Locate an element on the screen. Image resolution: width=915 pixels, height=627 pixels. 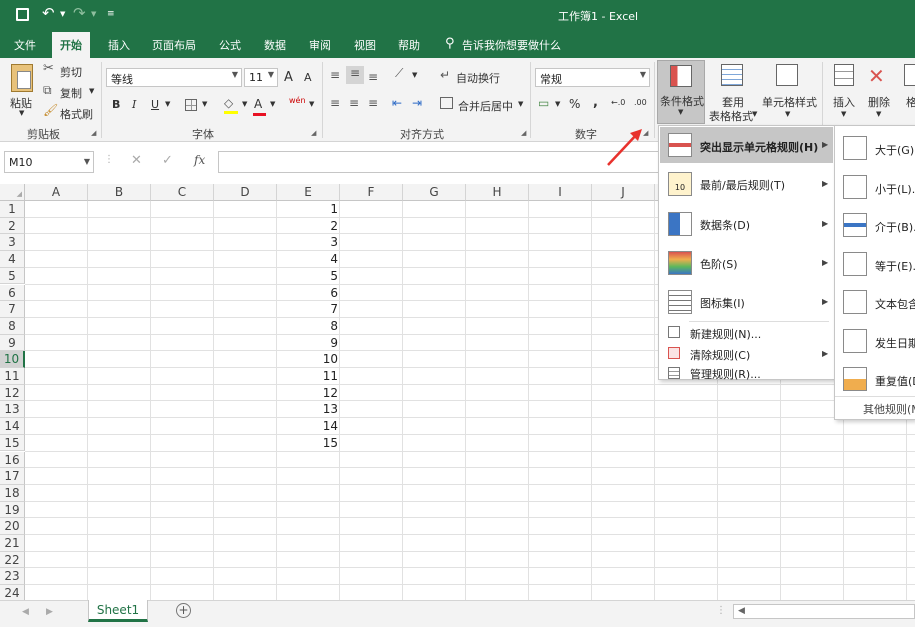
row-header-11: 11 is located at coordinates (12, 376).